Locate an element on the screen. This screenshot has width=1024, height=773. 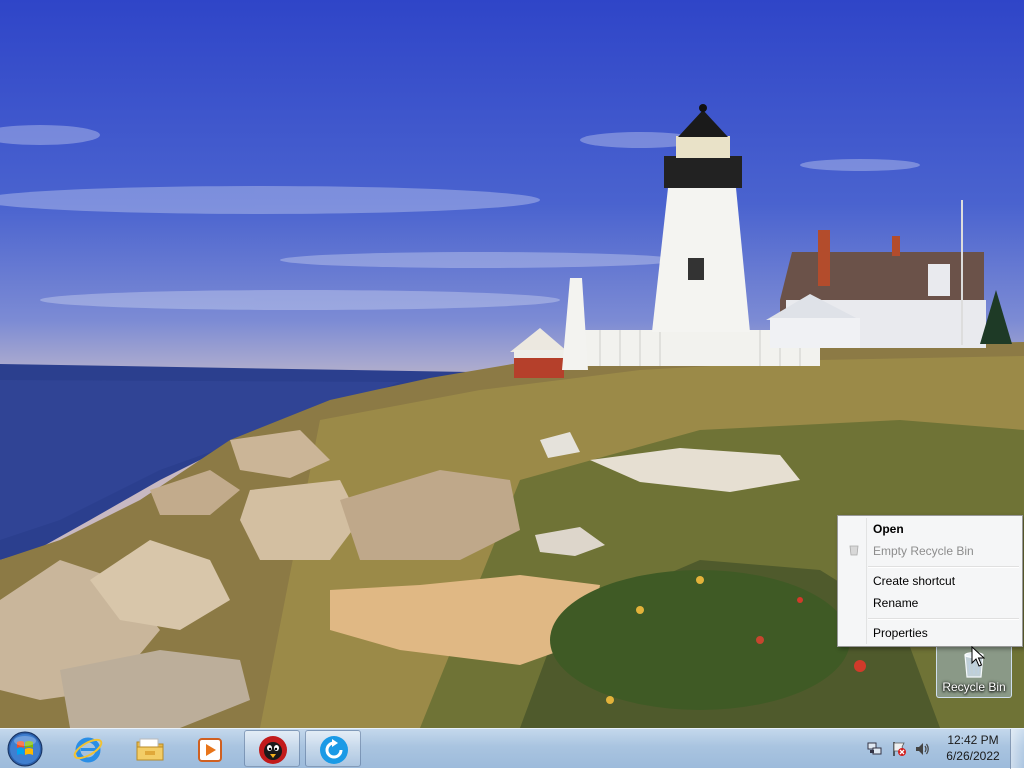
internet-explorer-icon is located at coordinates (88, 750).